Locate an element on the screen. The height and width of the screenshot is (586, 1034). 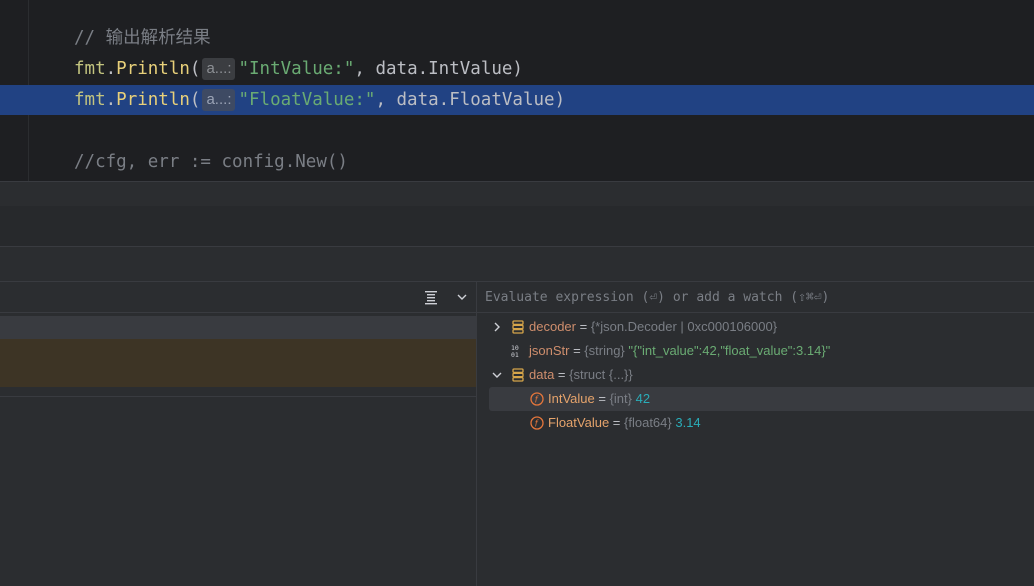
variable-name: FloatValue is located at coordinates (579, 422).